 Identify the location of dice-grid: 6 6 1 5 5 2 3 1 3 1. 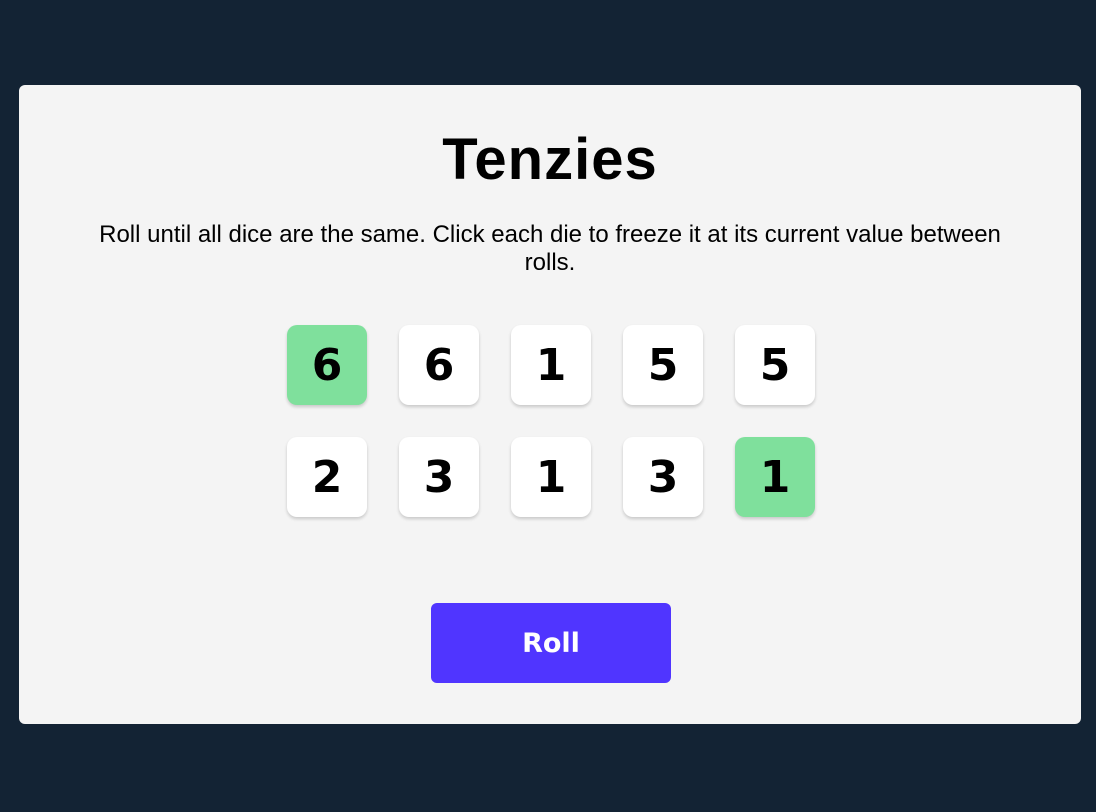
(551, 421).